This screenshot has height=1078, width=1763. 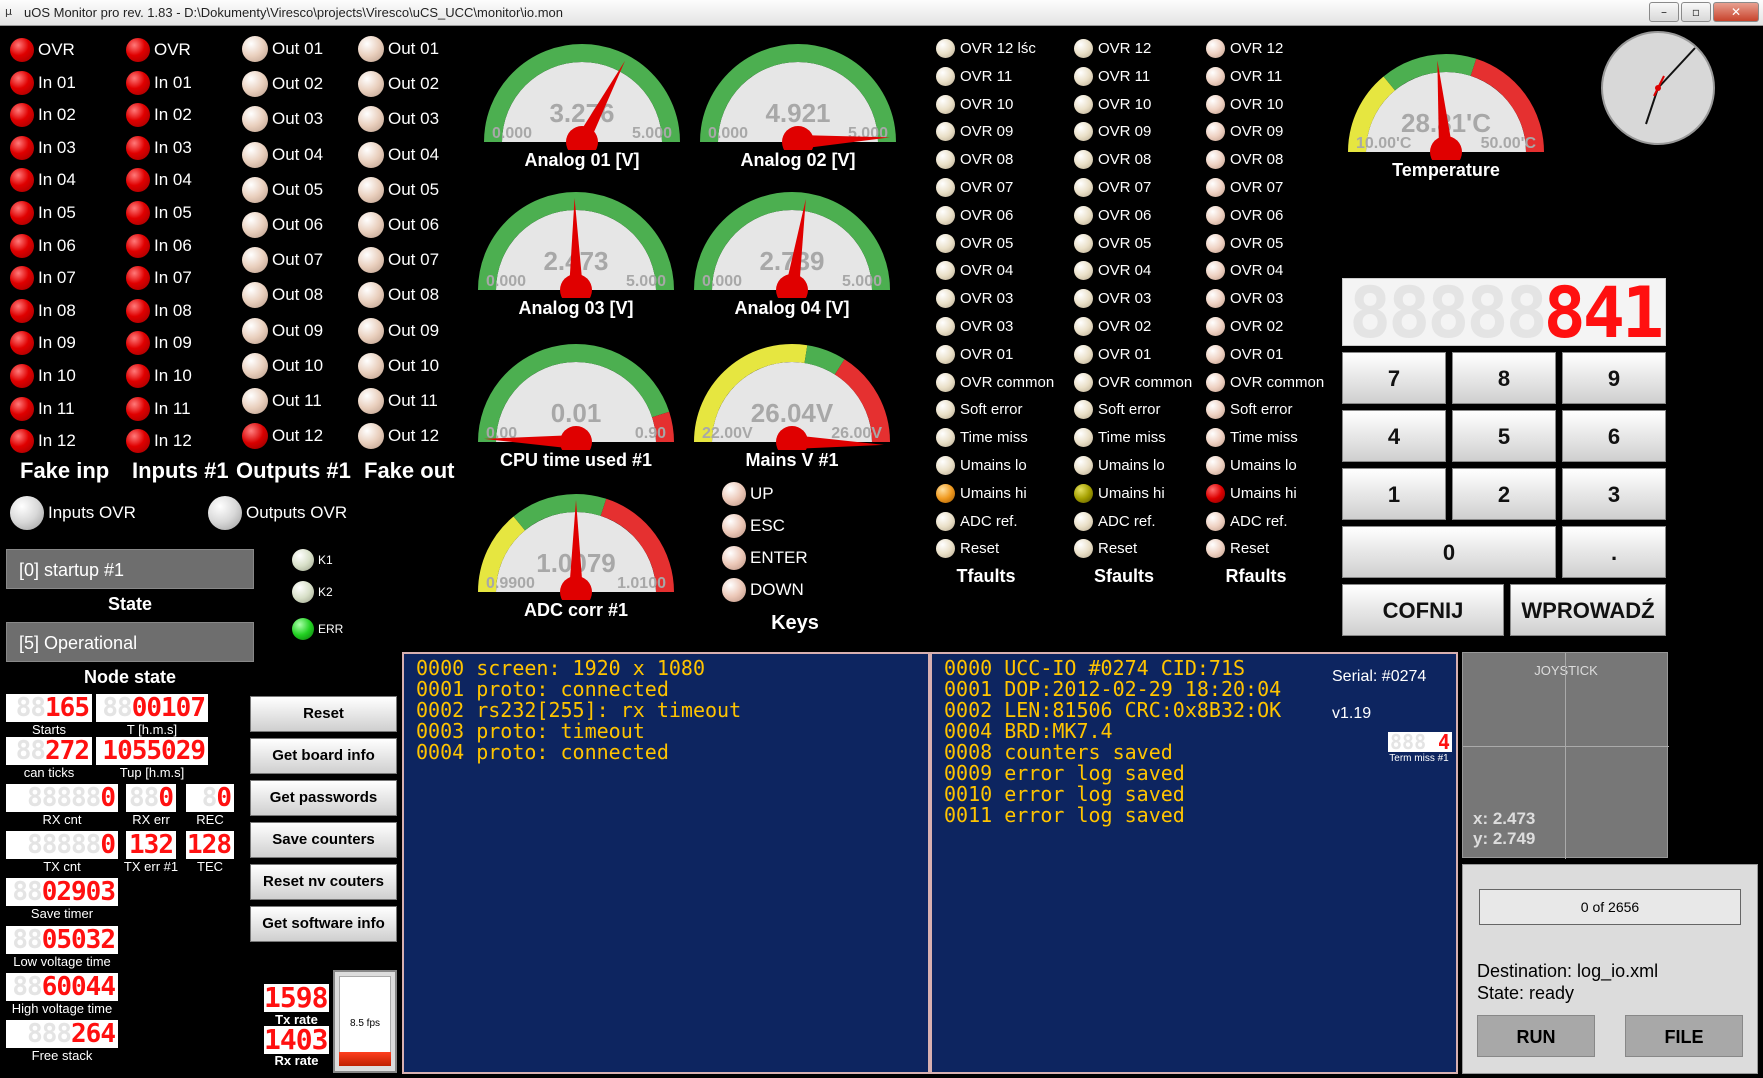 What do you see at coordinates (65, 470) in the screenshot?
I see `fake-inp-group-label: Fake inp` at bounding box center [65, 470].